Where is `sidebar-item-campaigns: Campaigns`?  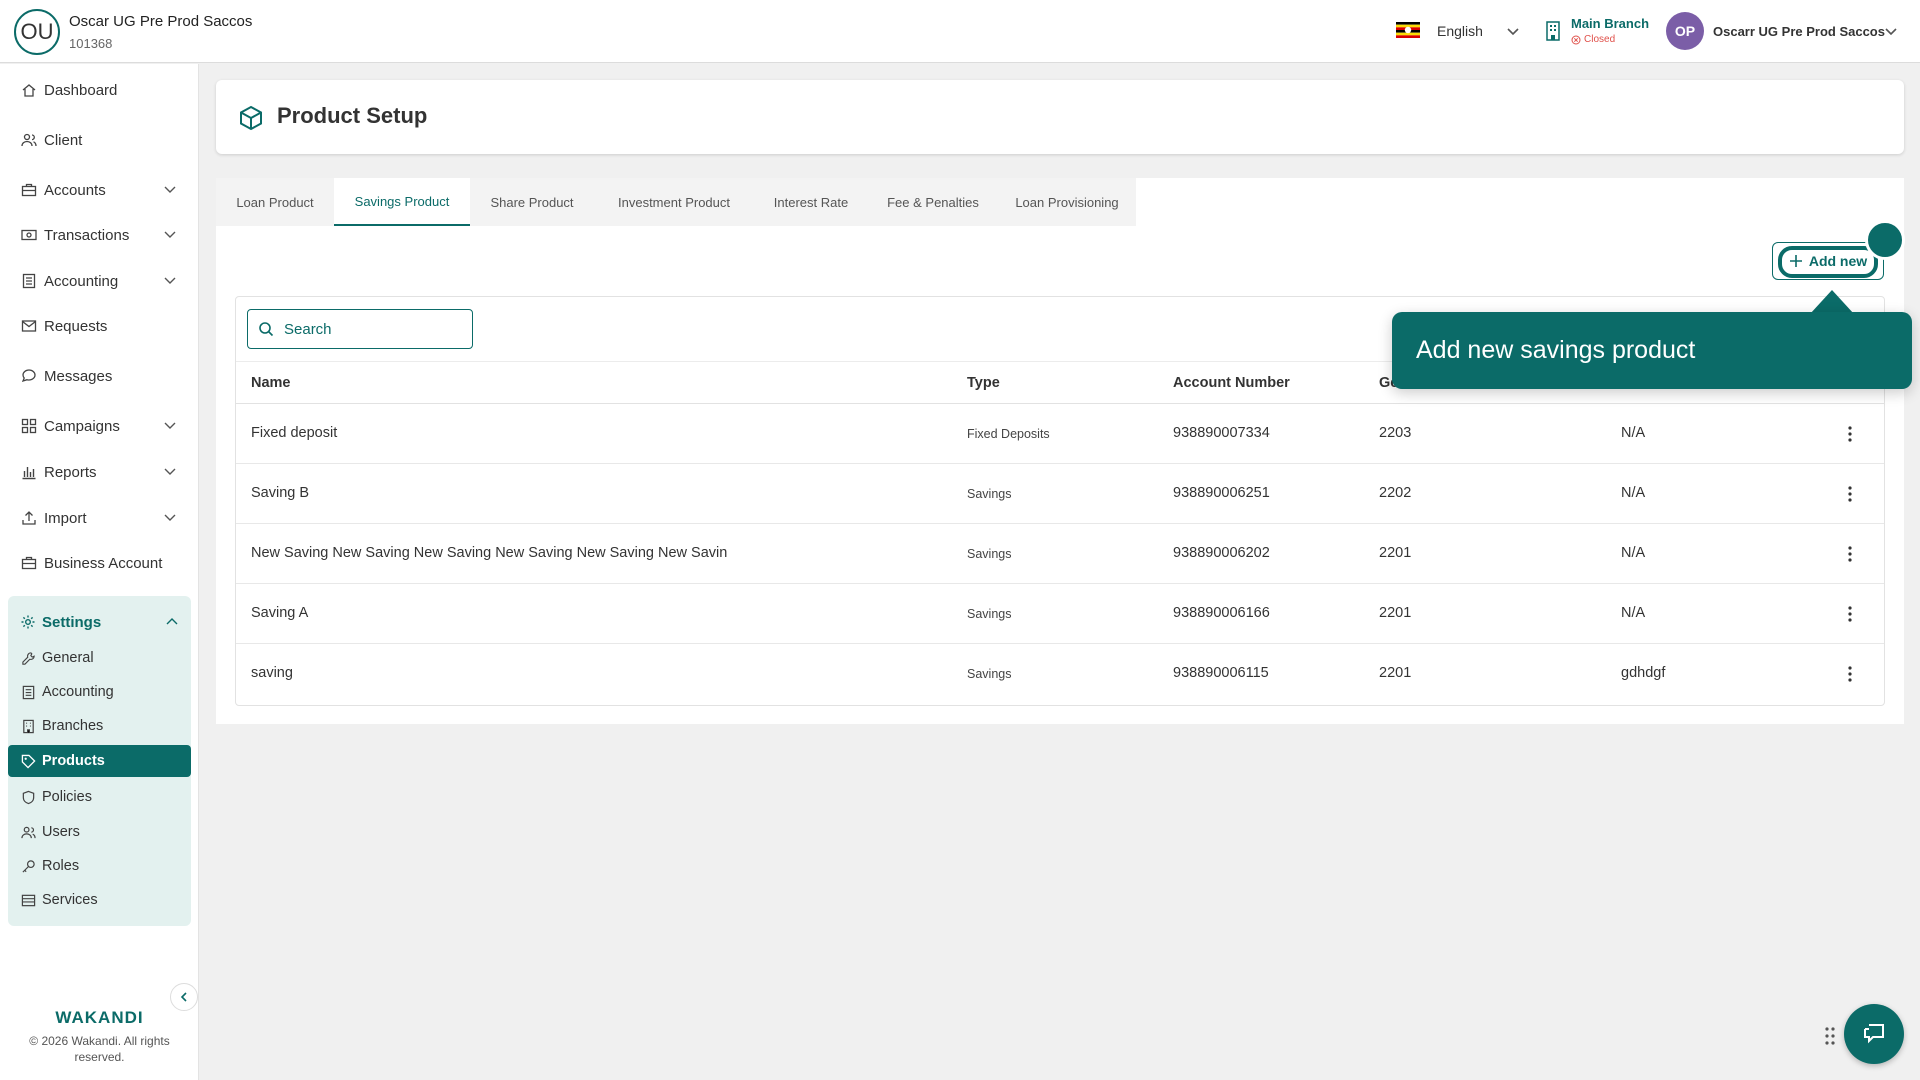 sidebar-item-campaigns: Campaigns is located at coordinates (99, 426).